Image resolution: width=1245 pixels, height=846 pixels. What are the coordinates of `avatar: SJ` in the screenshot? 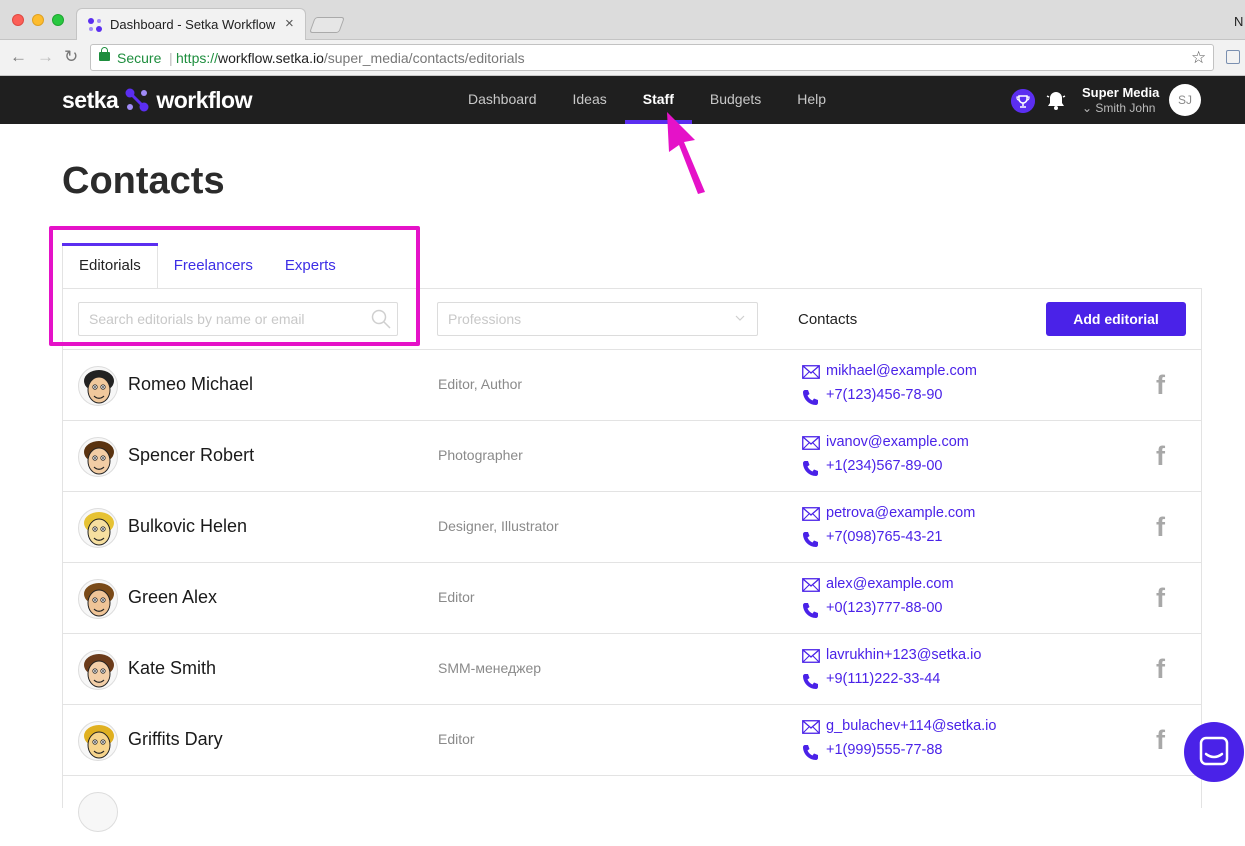 It's located at (1185, 100).